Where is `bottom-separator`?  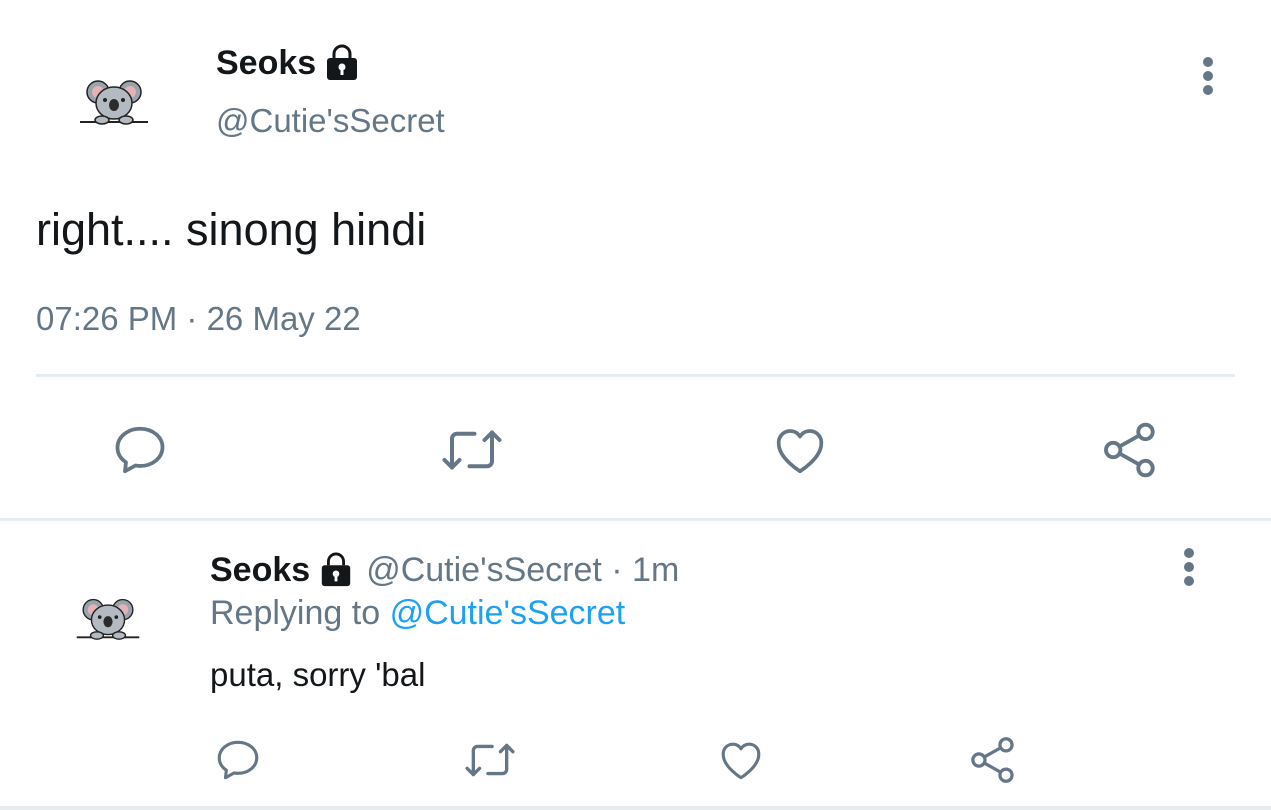
bottom-separator is located at coordinates (635, 808).